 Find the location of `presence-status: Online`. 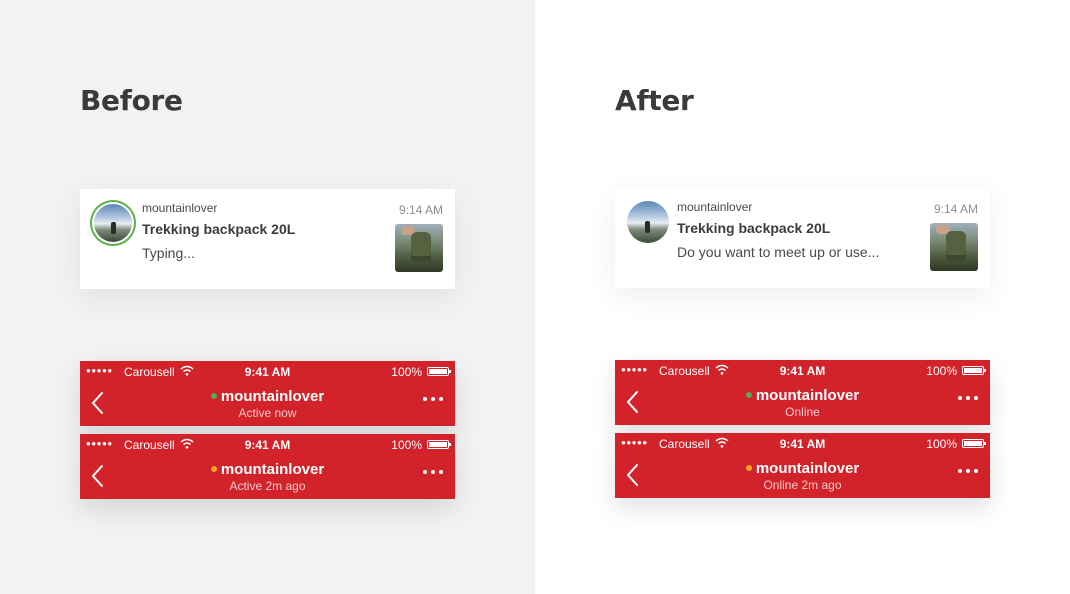

presence-status: Online is located at coordinates (802, 412).